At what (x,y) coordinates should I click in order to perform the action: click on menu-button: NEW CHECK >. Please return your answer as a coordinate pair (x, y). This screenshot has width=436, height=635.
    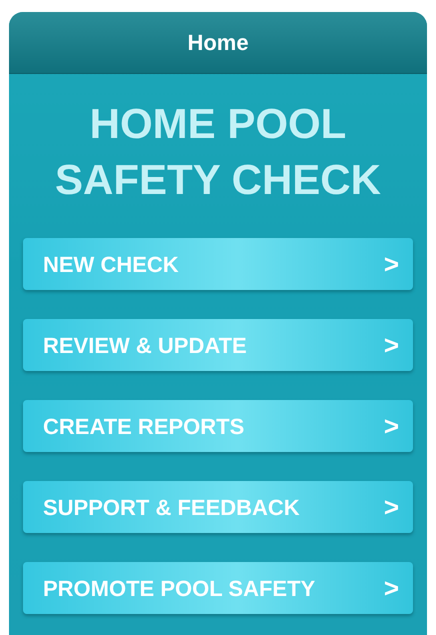
    Looking at the image, I should click on (218, 264).